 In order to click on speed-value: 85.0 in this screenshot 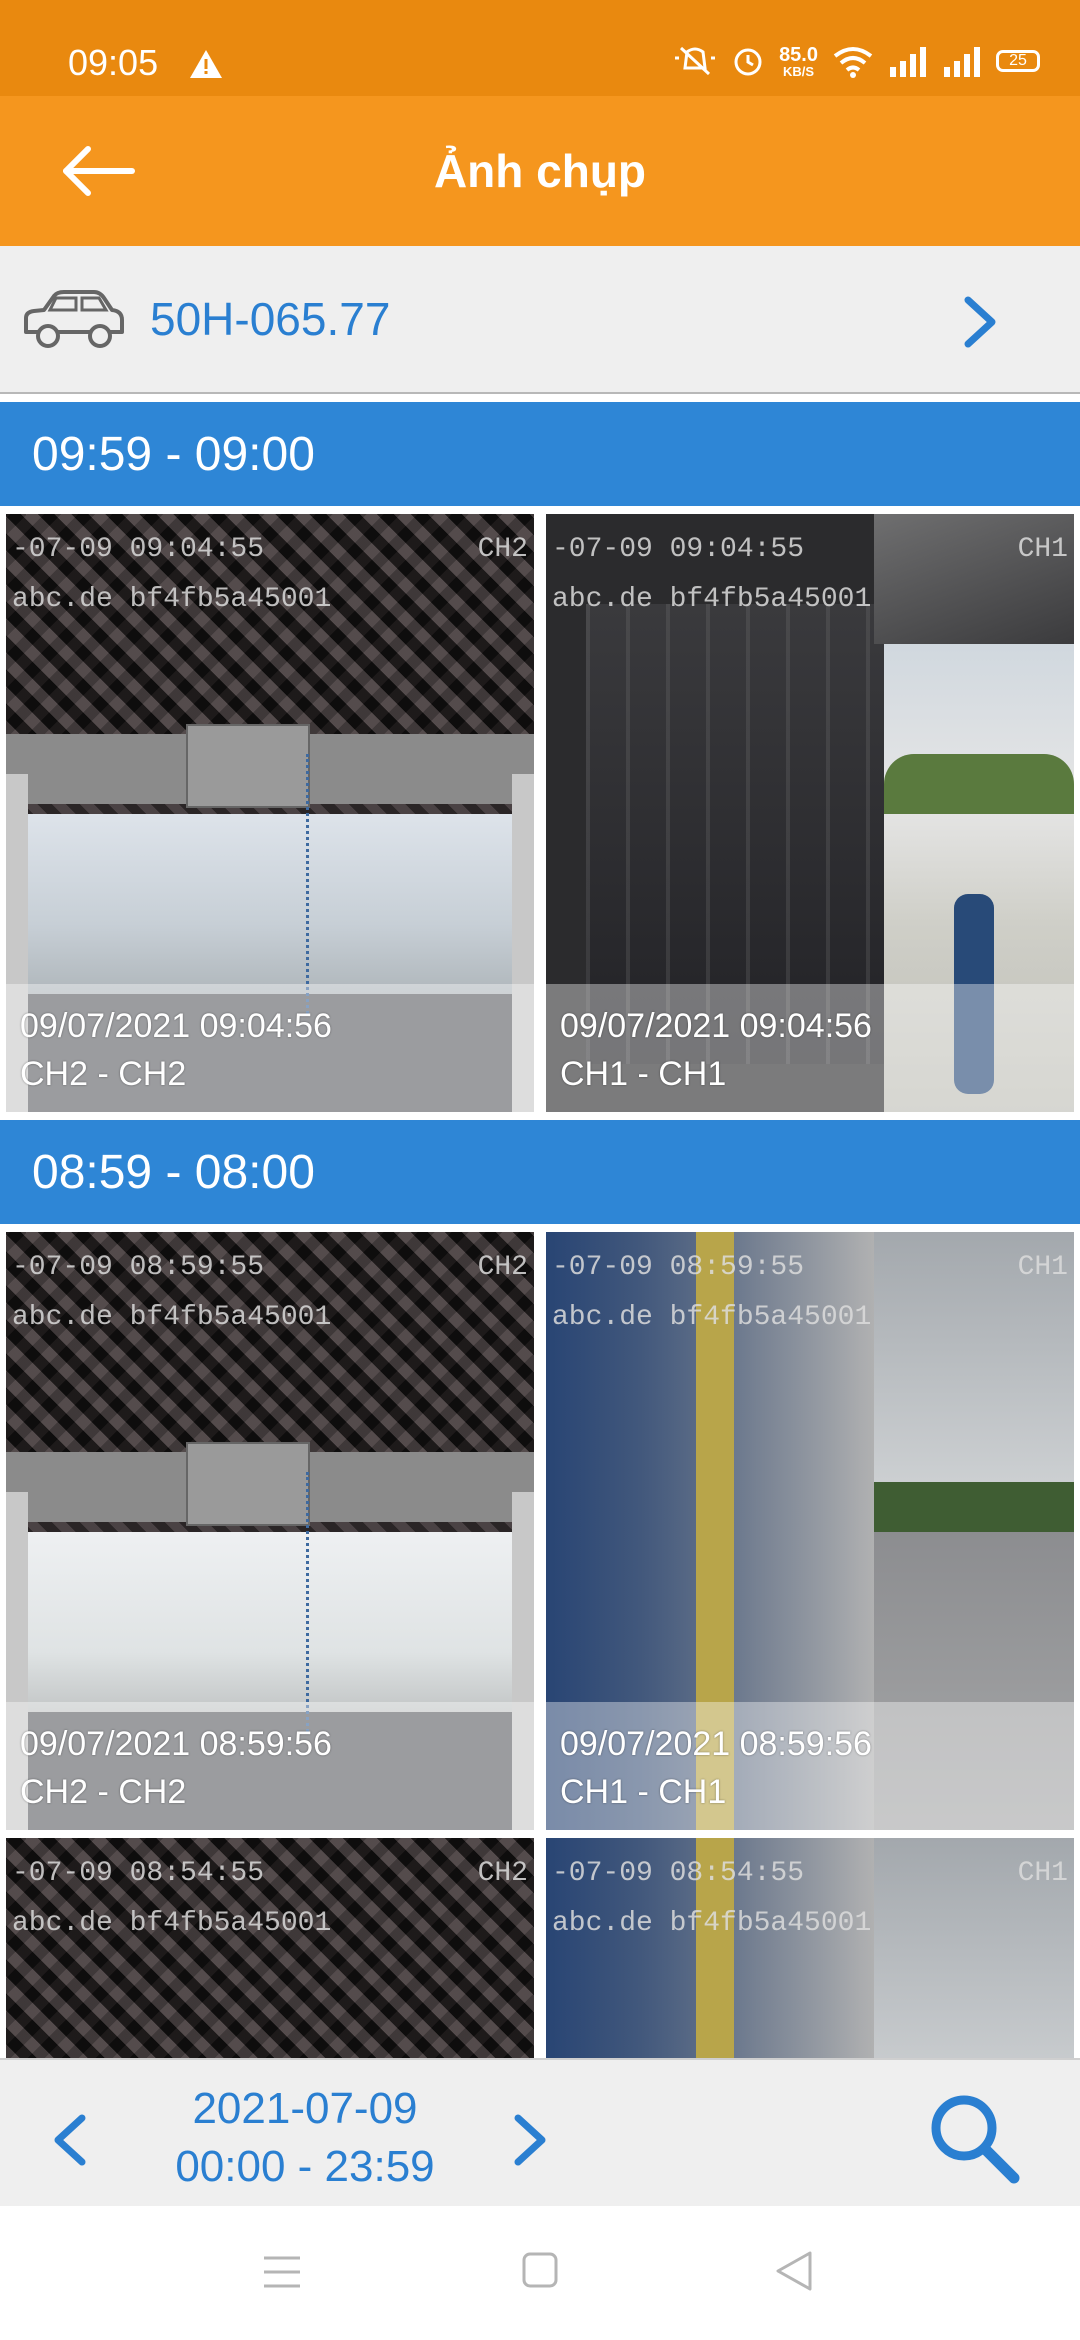, I will do `click(798, 54)`.